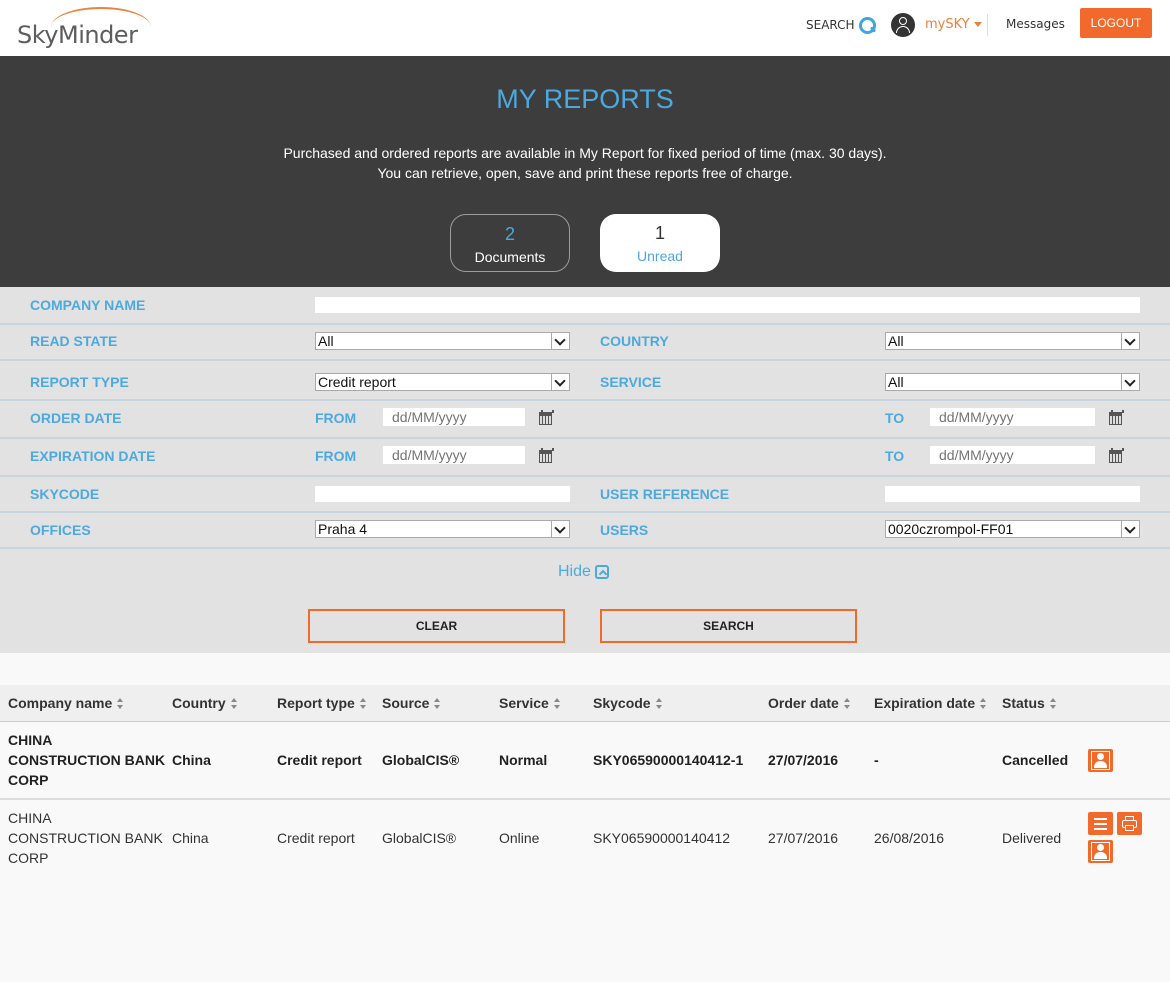  What do you see at coordinates (530, 703) in the screenshot?
I see `column-service: Service` at bounding box center [530, 703].